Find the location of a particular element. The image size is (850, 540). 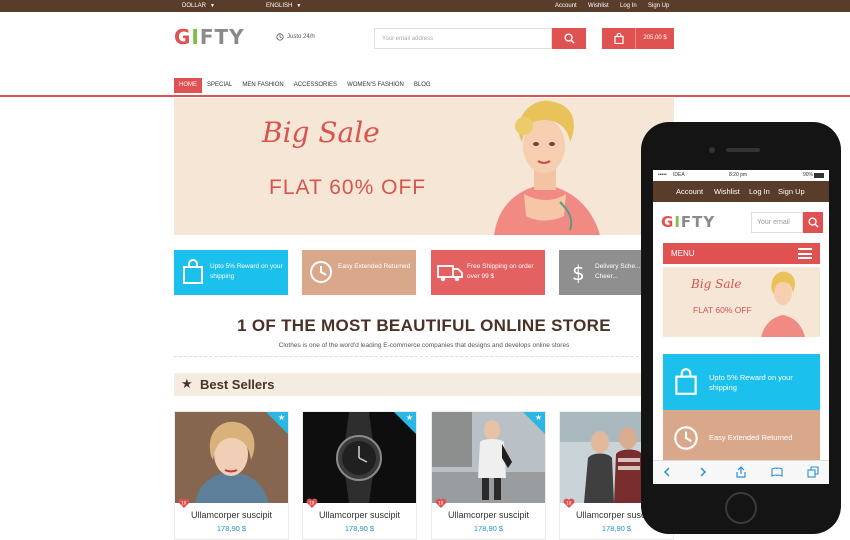

feature-reward: Upto 5% Reward on your shipping is located at coordinates (231, 272).